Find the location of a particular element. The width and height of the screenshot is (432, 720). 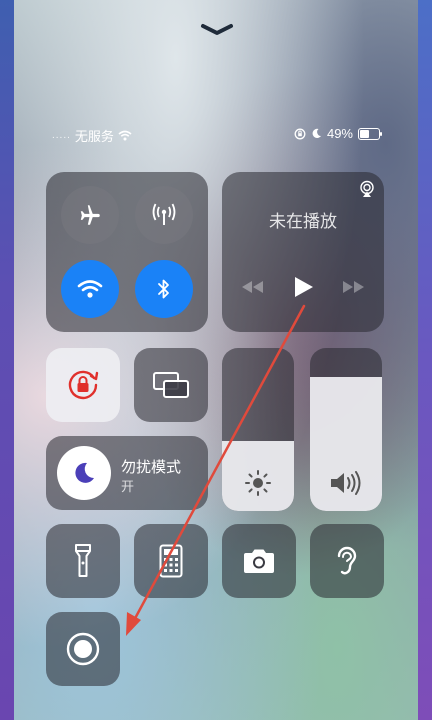

battery-percent: 49% is located at coordinates (339, 133).